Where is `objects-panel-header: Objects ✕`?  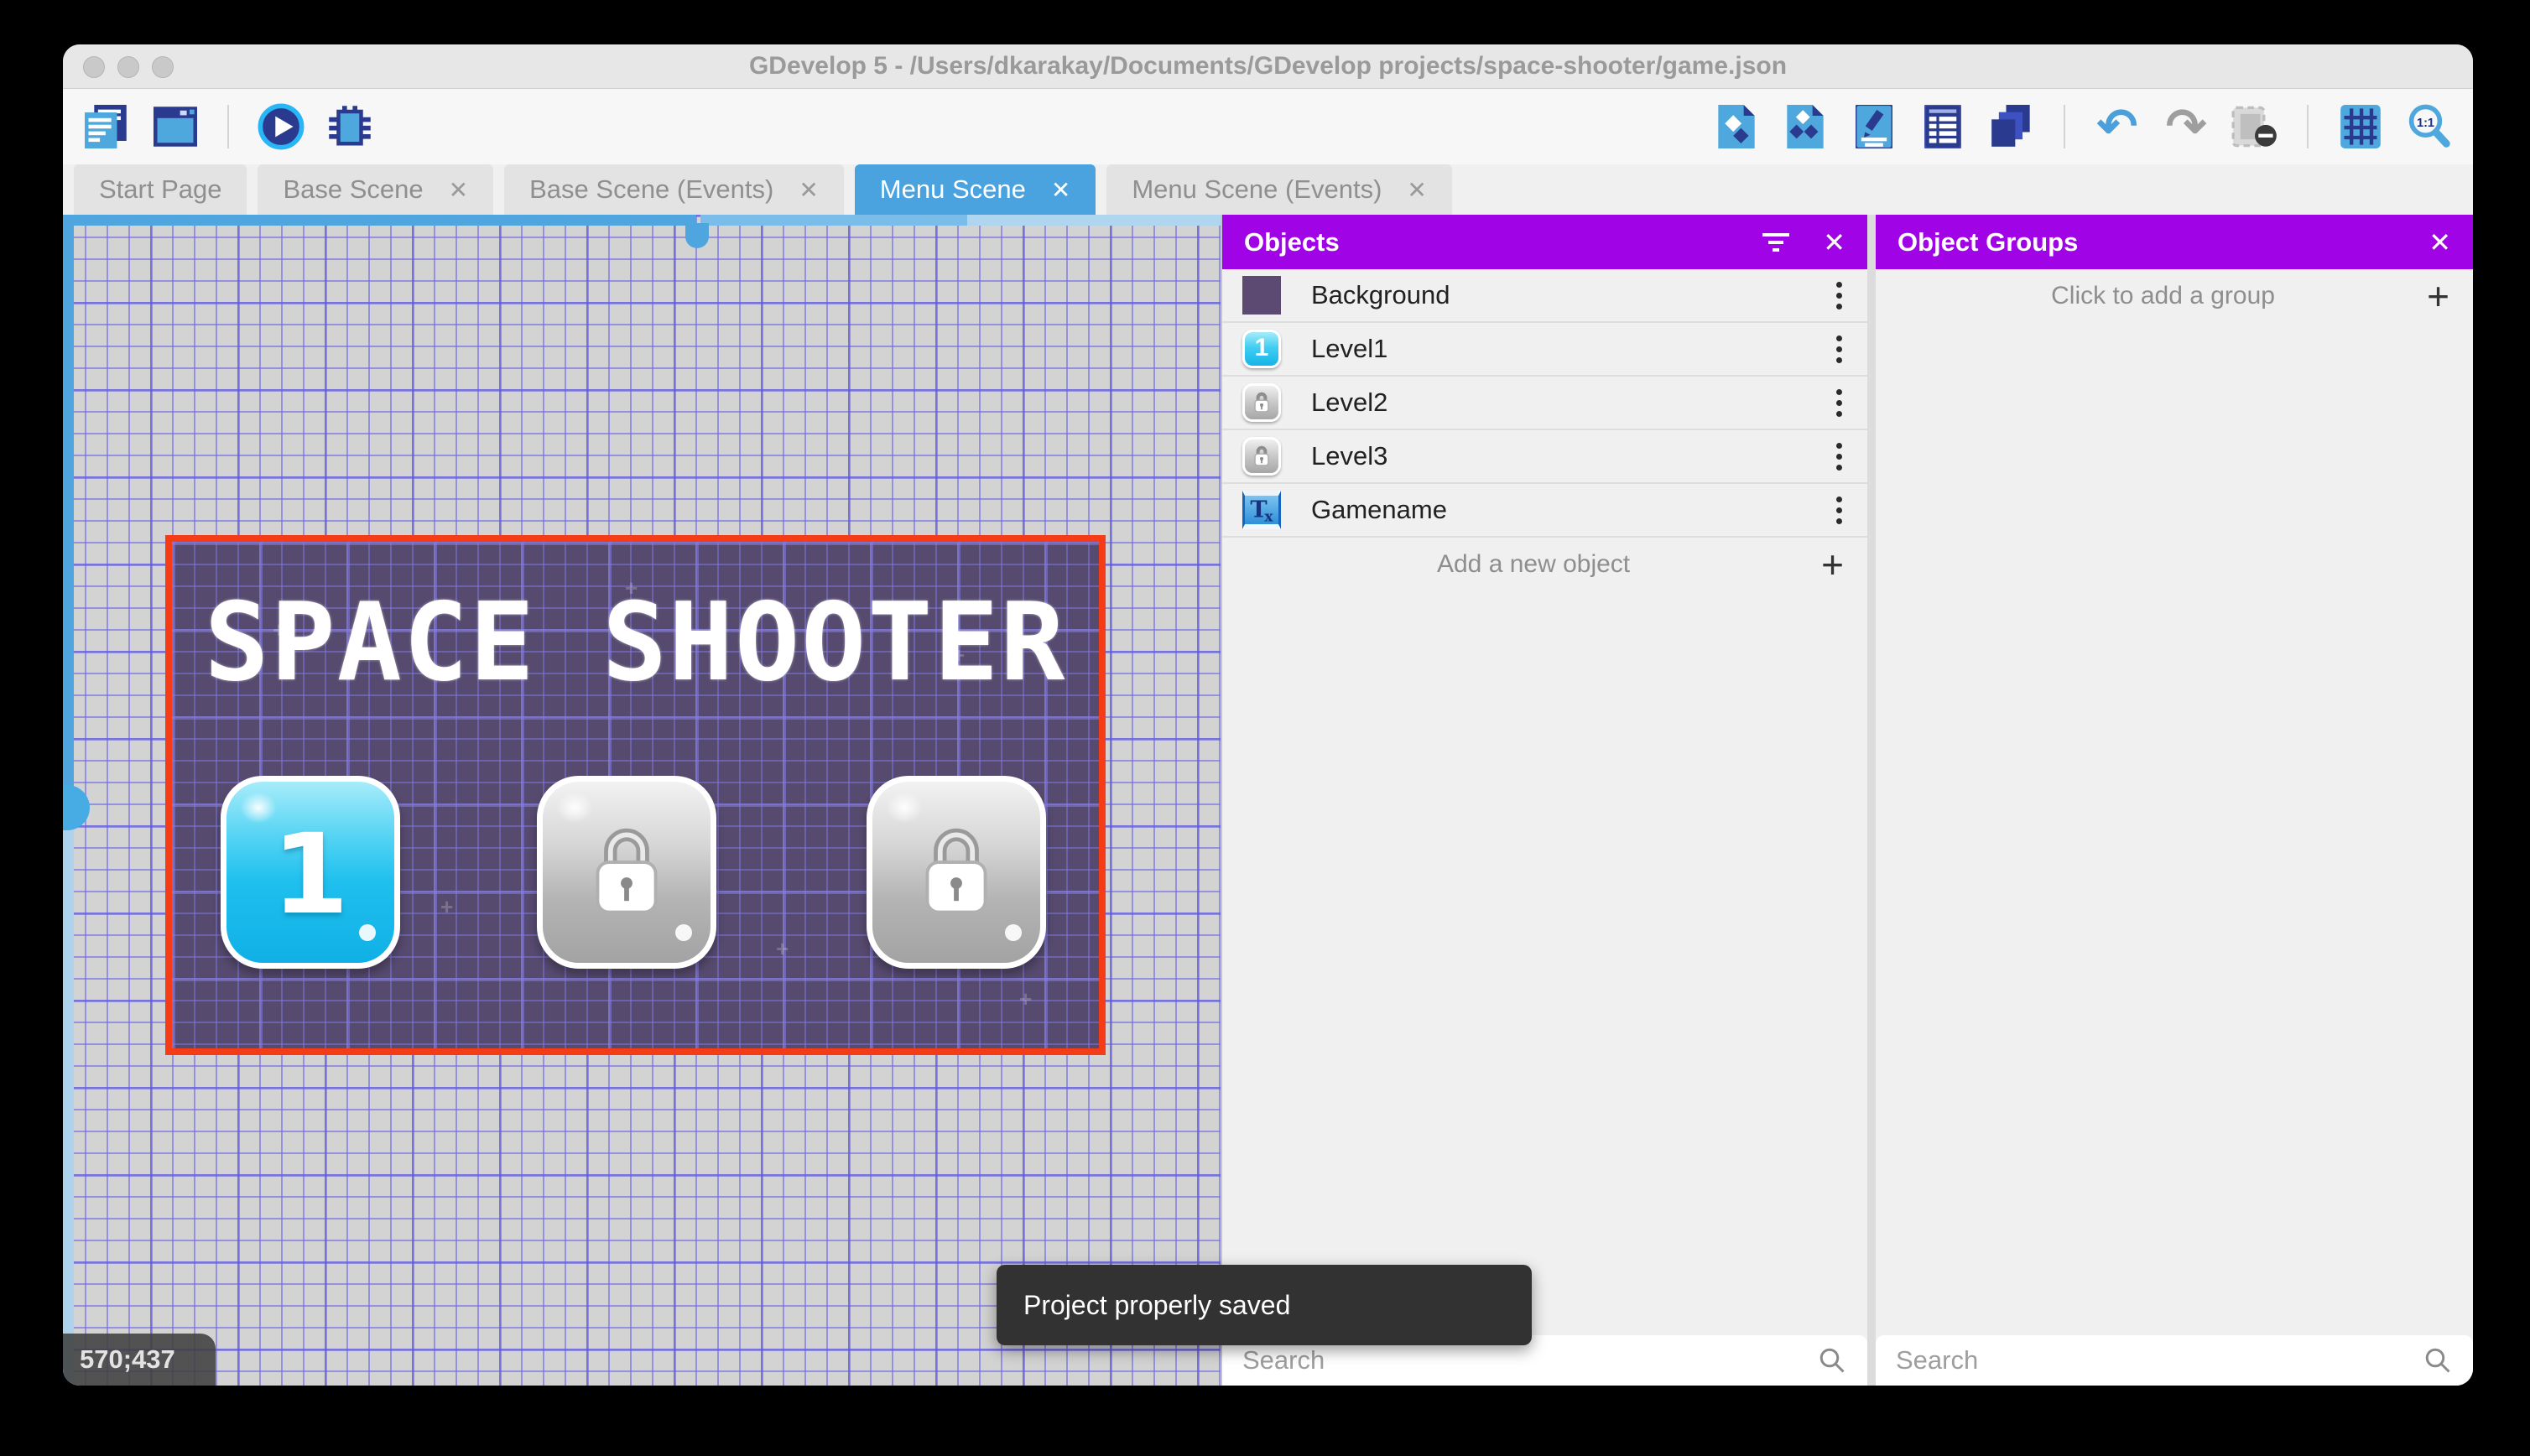 objects-panel-header: Objects ✕ is located at coordinates (1544, 242).